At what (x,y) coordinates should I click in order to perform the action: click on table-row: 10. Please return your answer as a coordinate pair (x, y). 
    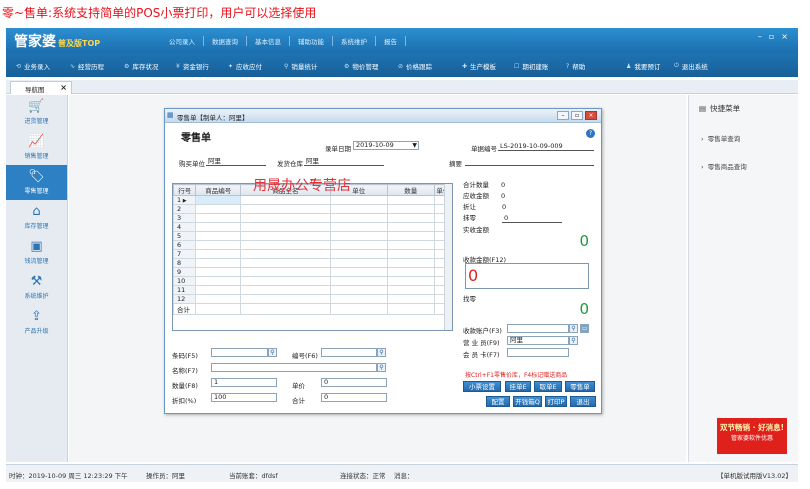
    Looking at the image, I should click on (312, 281).